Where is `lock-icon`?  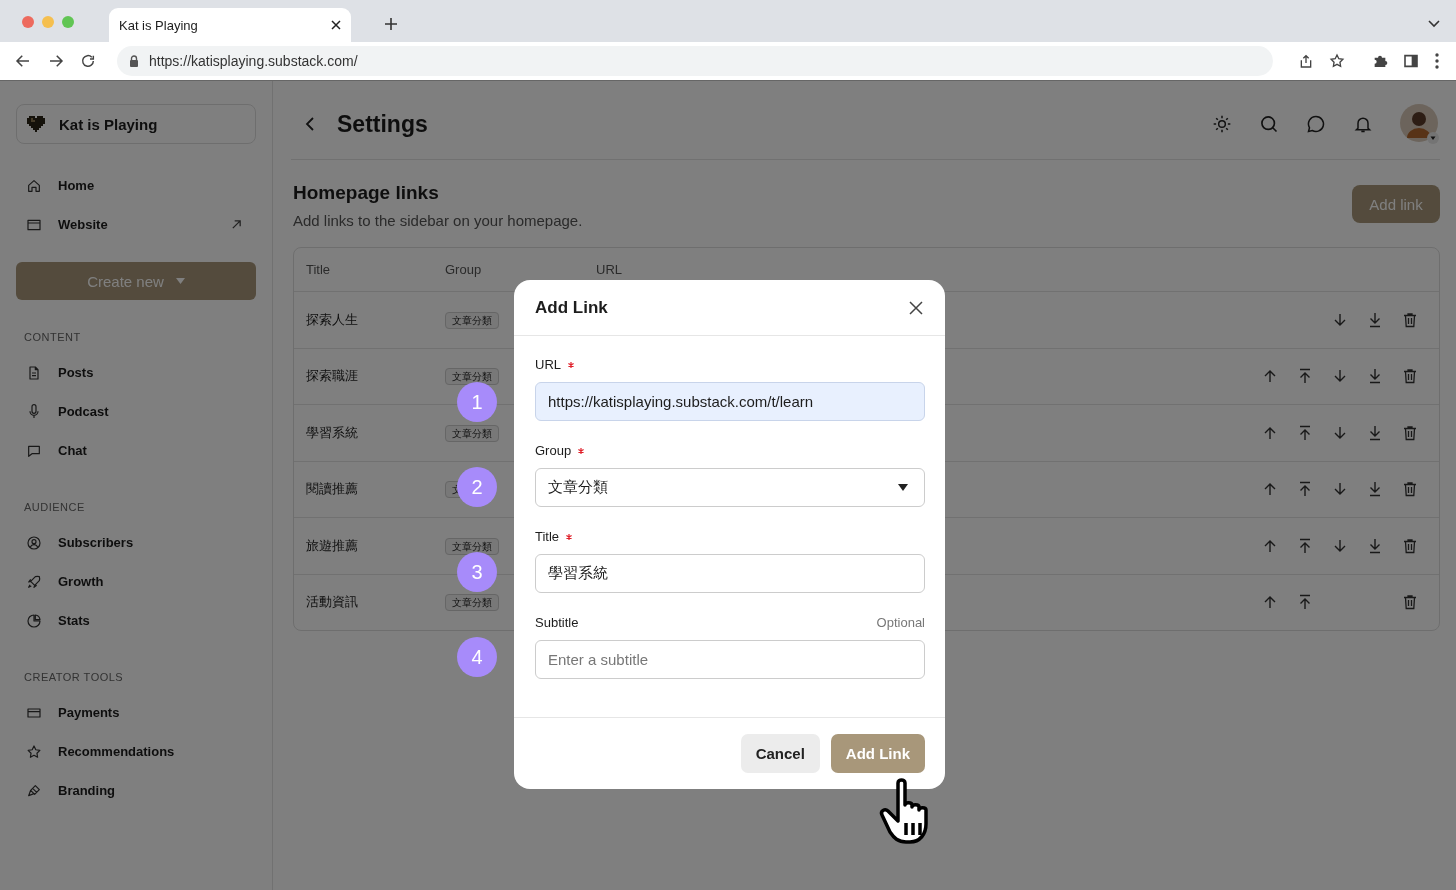
lock-icon is located at coordinates (134, 61).